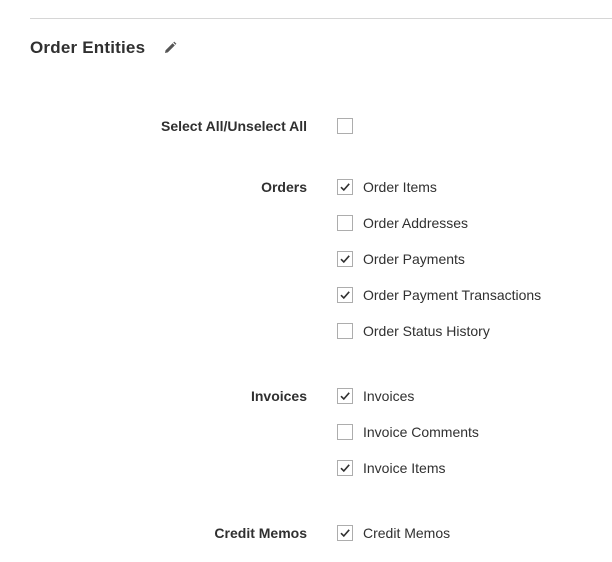  I want to click on option-label: Order Items, so click(400, 187).